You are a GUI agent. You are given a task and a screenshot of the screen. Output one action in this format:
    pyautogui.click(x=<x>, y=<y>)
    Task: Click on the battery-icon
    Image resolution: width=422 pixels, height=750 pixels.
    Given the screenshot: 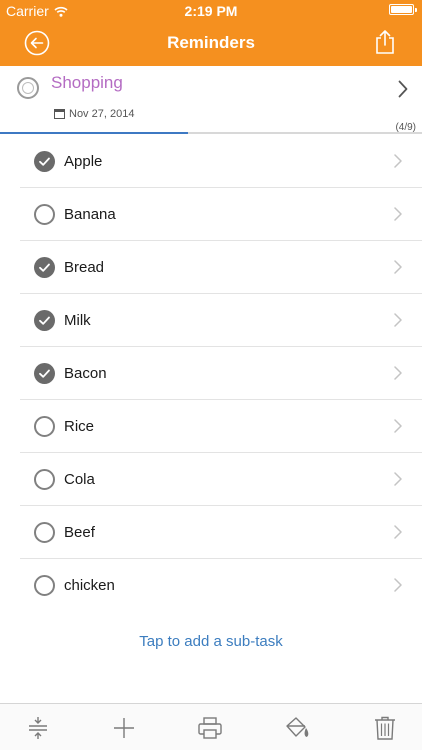 What is the action you would take?
    pyautogui.click(x=403, y=9)
    